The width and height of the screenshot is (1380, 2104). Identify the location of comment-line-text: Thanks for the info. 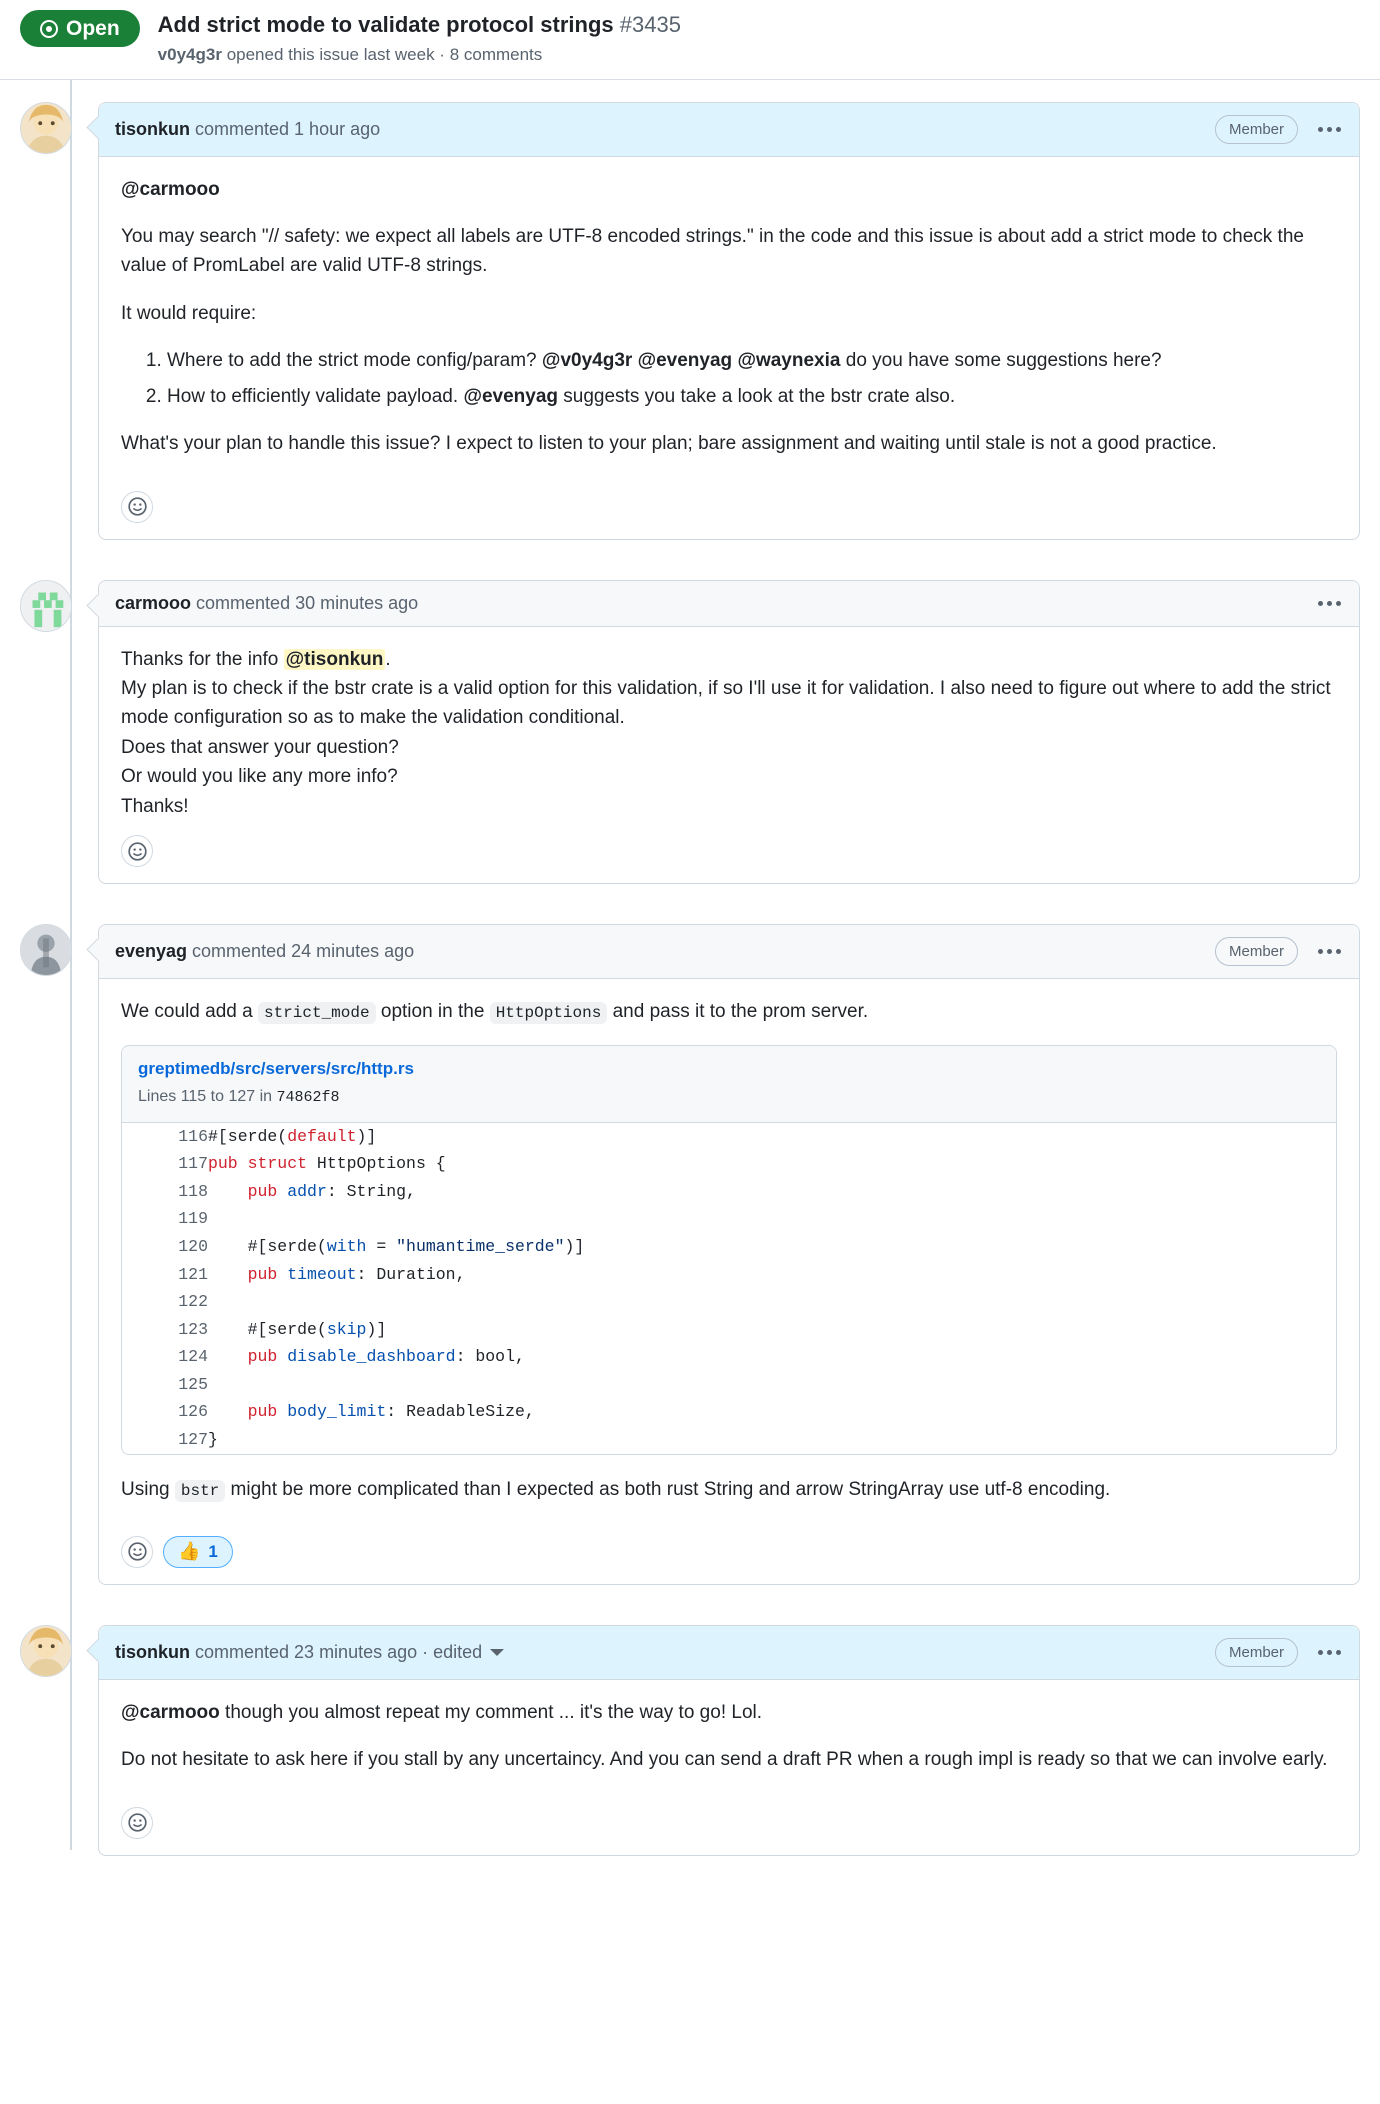
(202, 659).